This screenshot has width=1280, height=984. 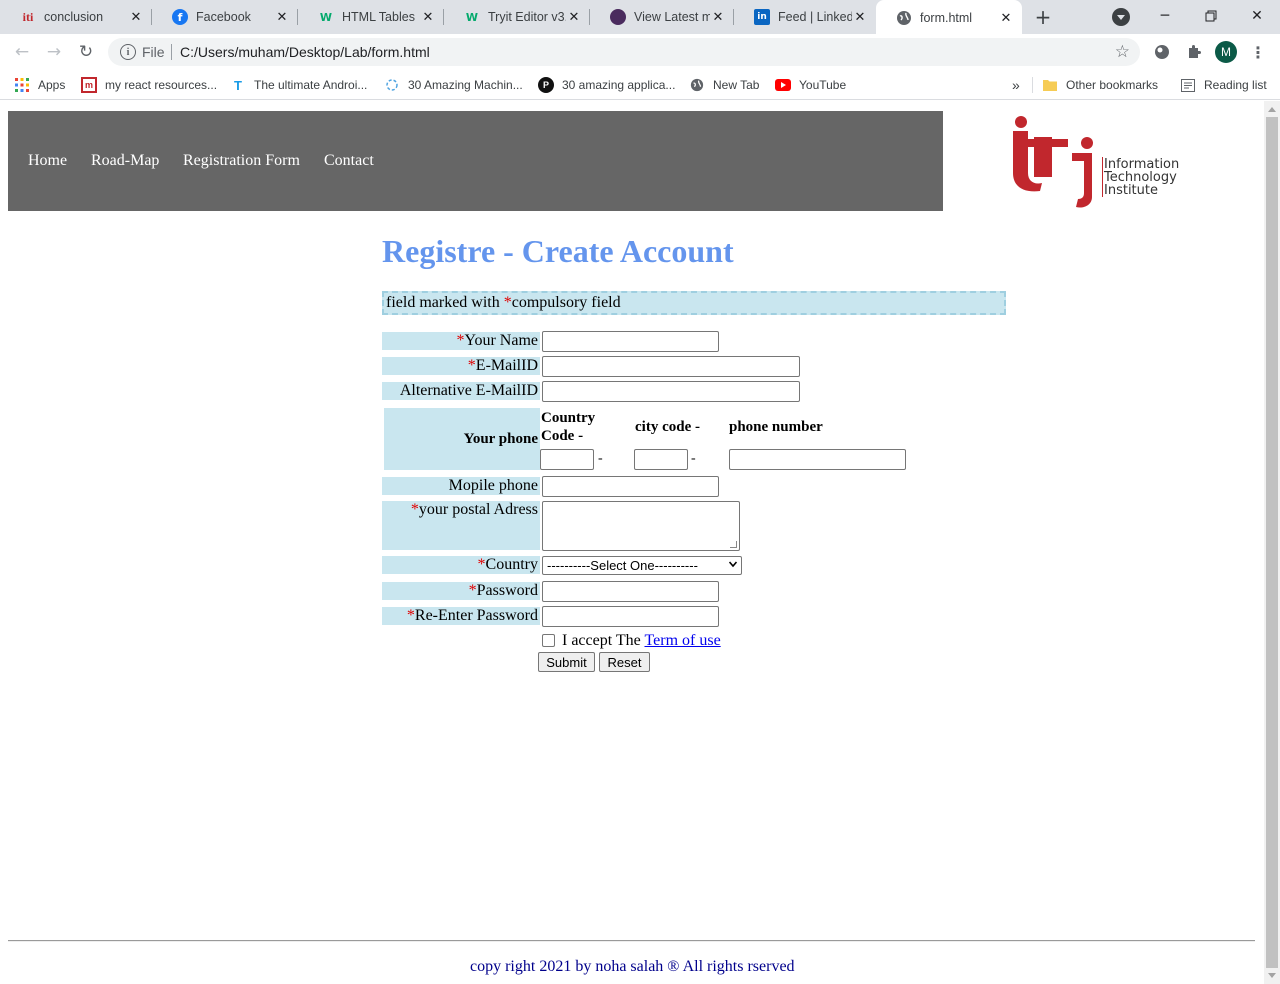 What do you see at coordinates (1272, 109) in the screenshot?
I see `scroll-up-arrow-icon` at bounding box center [1272, 109].